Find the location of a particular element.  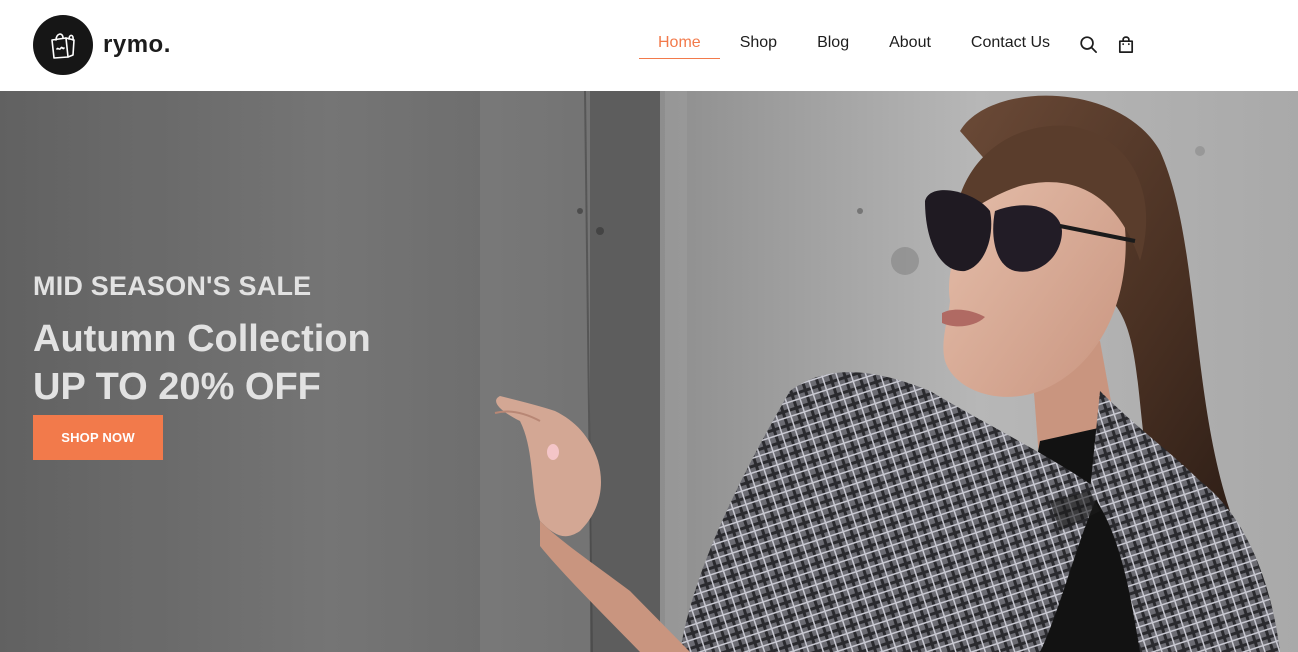

cart-icon is located at coordinates (1126, 44).